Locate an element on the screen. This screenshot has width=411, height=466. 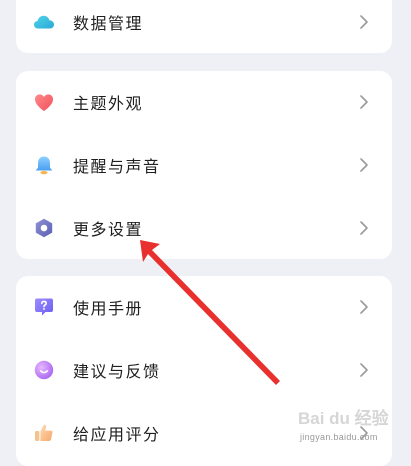
menu-item-more-settings: 更多设置 is located at coordinates (204, 228).